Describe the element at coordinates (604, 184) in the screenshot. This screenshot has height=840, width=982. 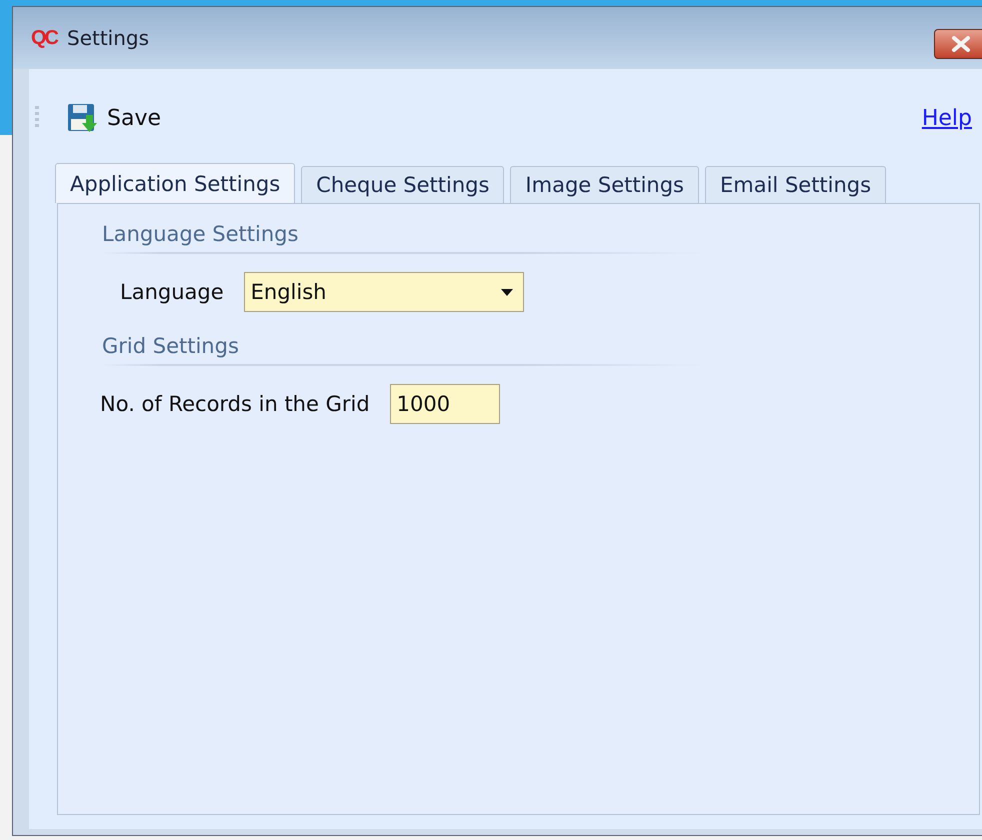
I see `tab: Image Settings` at that location.